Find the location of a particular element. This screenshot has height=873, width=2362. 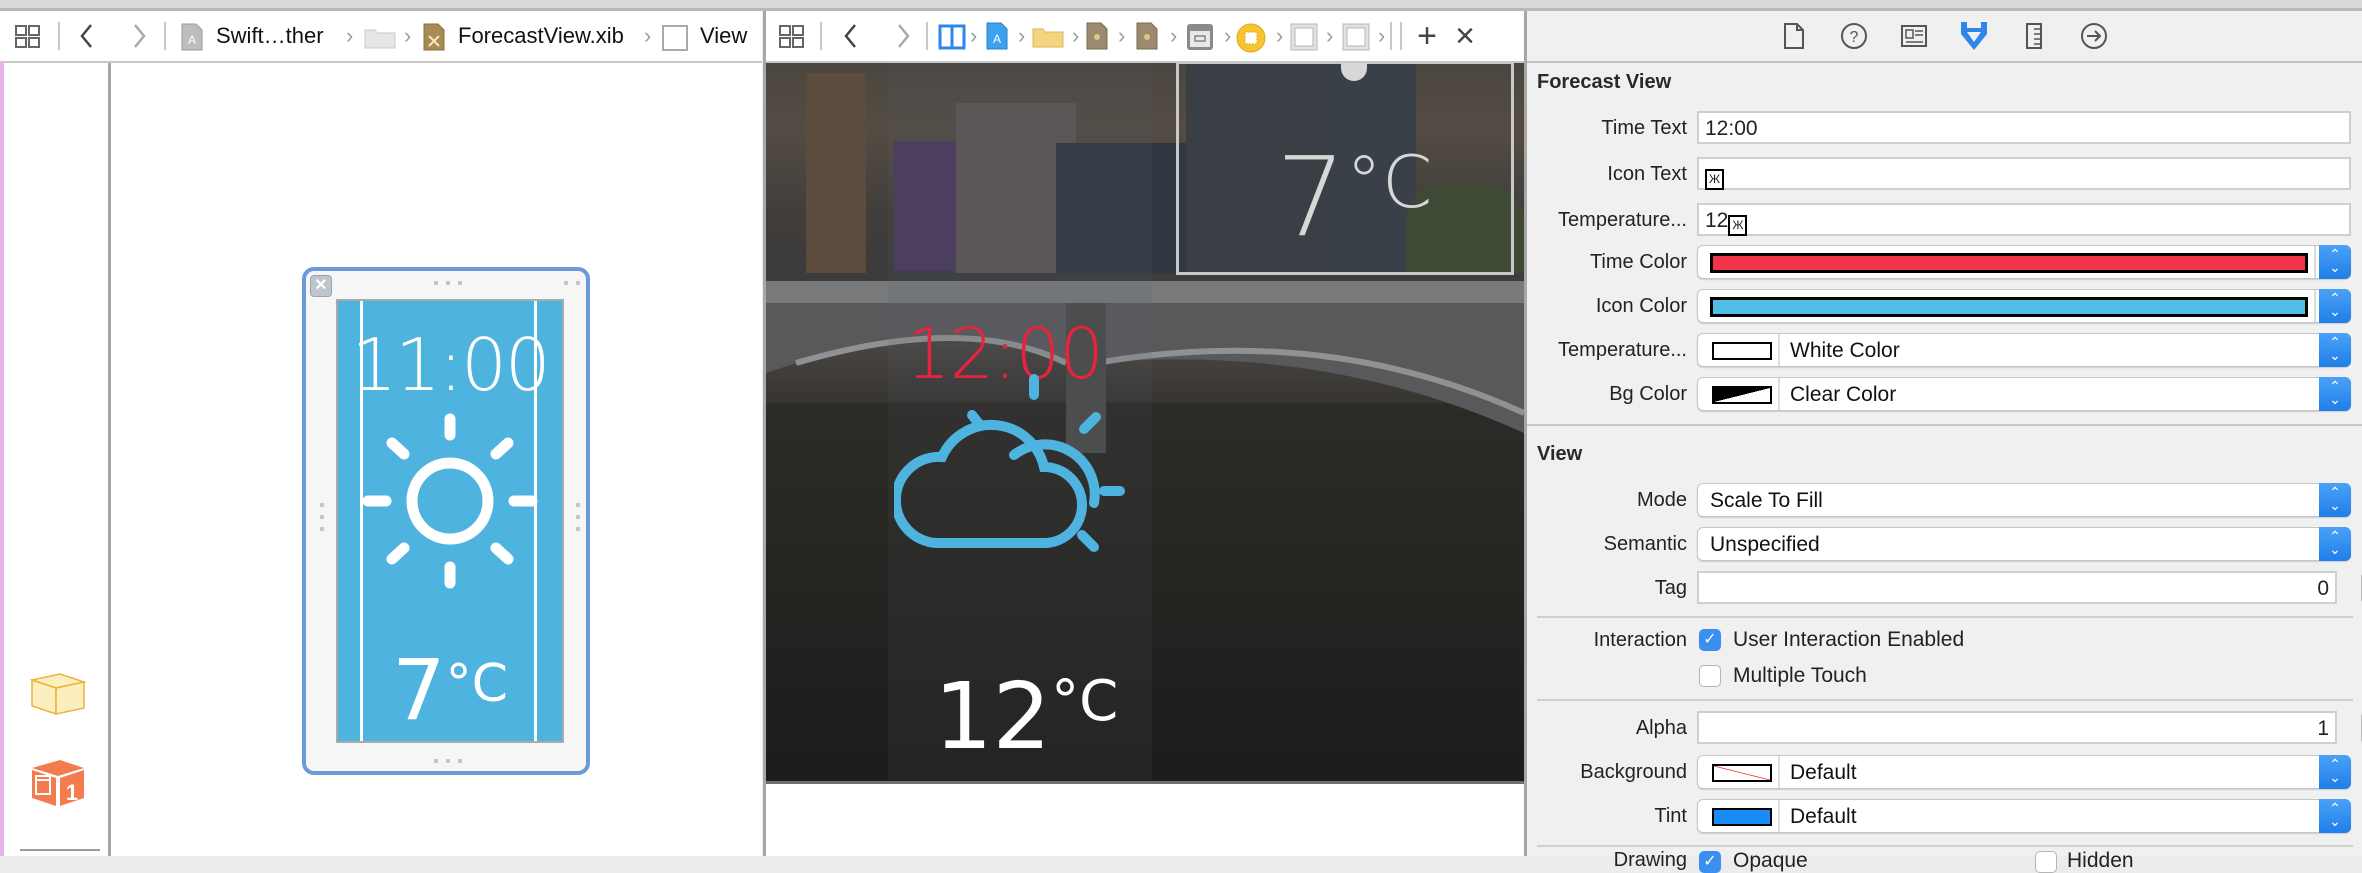

tint-color-picker: Default ⌃ ⌄ is located at coordinates (2024, 816).